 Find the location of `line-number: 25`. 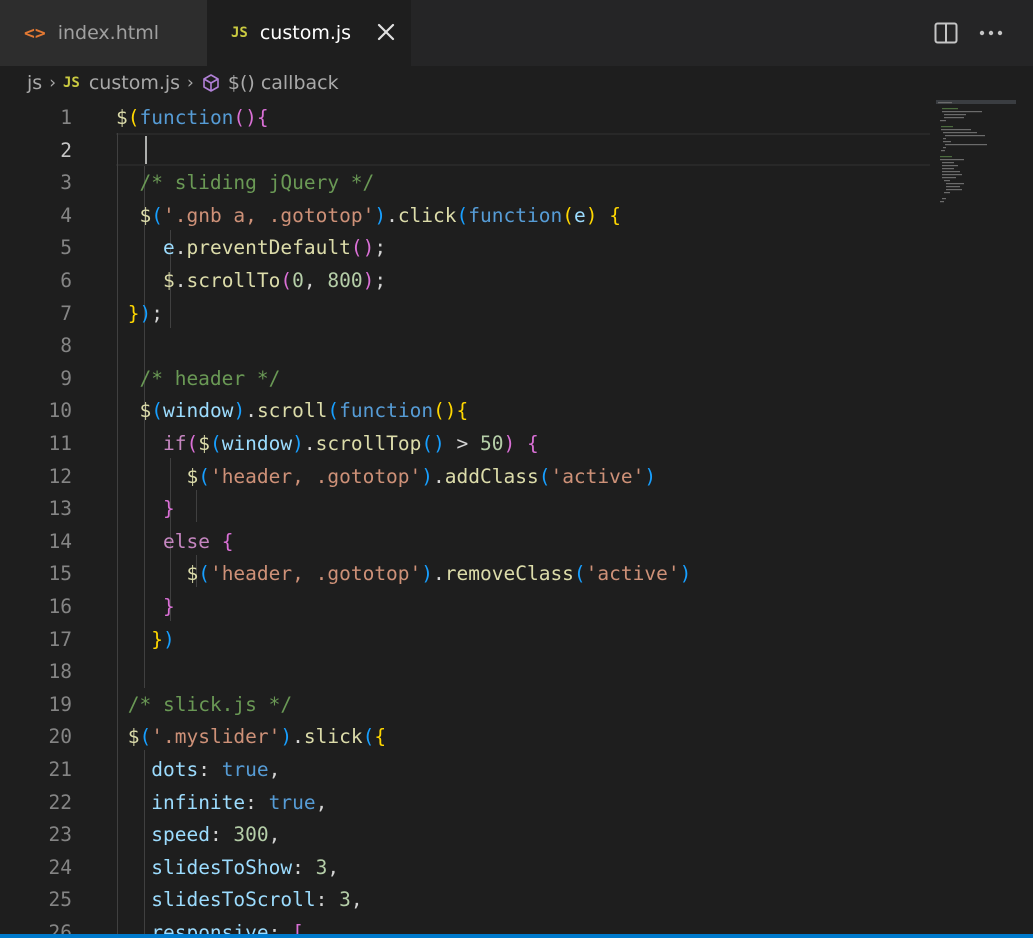

line-number: 25 is located at coordinates (60, 900).